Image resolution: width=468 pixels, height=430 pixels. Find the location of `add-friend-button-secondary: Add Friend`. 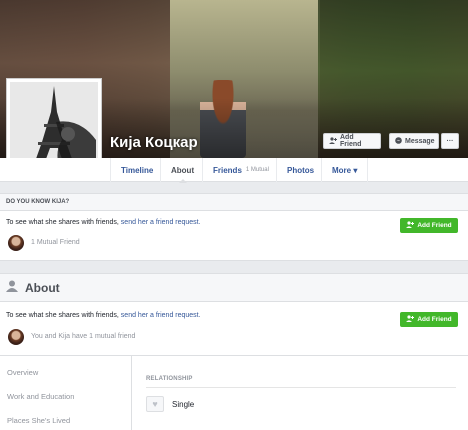

add-friend-button-secondary: Add Friend is located at coordinates (429, 225).